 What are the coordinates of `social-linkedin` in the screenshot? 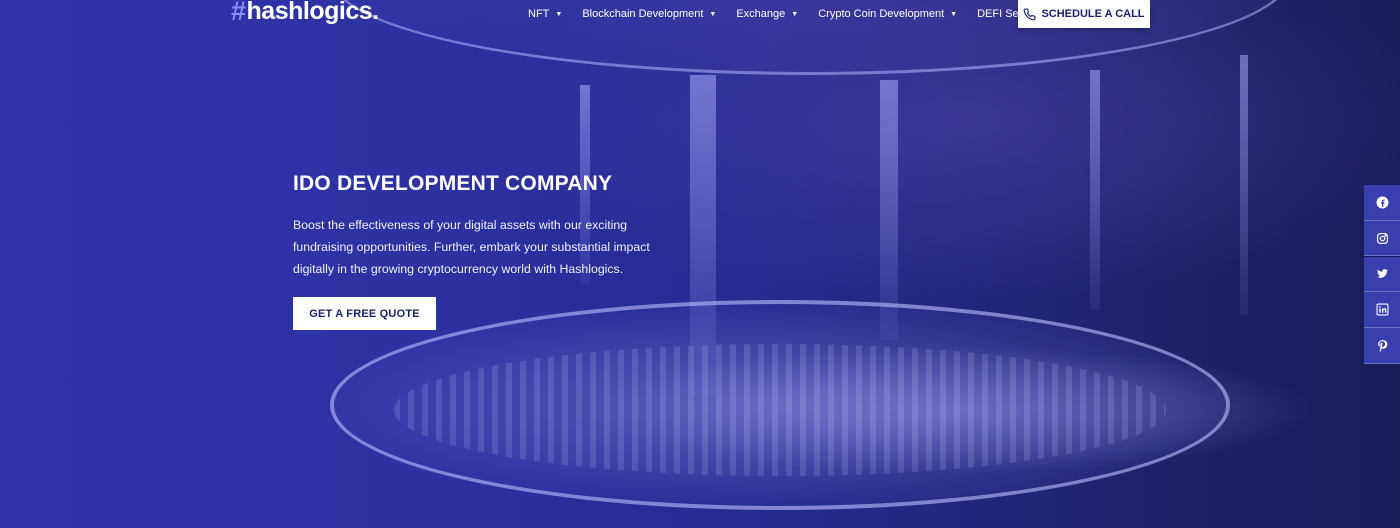 It's located at (1382, 310).